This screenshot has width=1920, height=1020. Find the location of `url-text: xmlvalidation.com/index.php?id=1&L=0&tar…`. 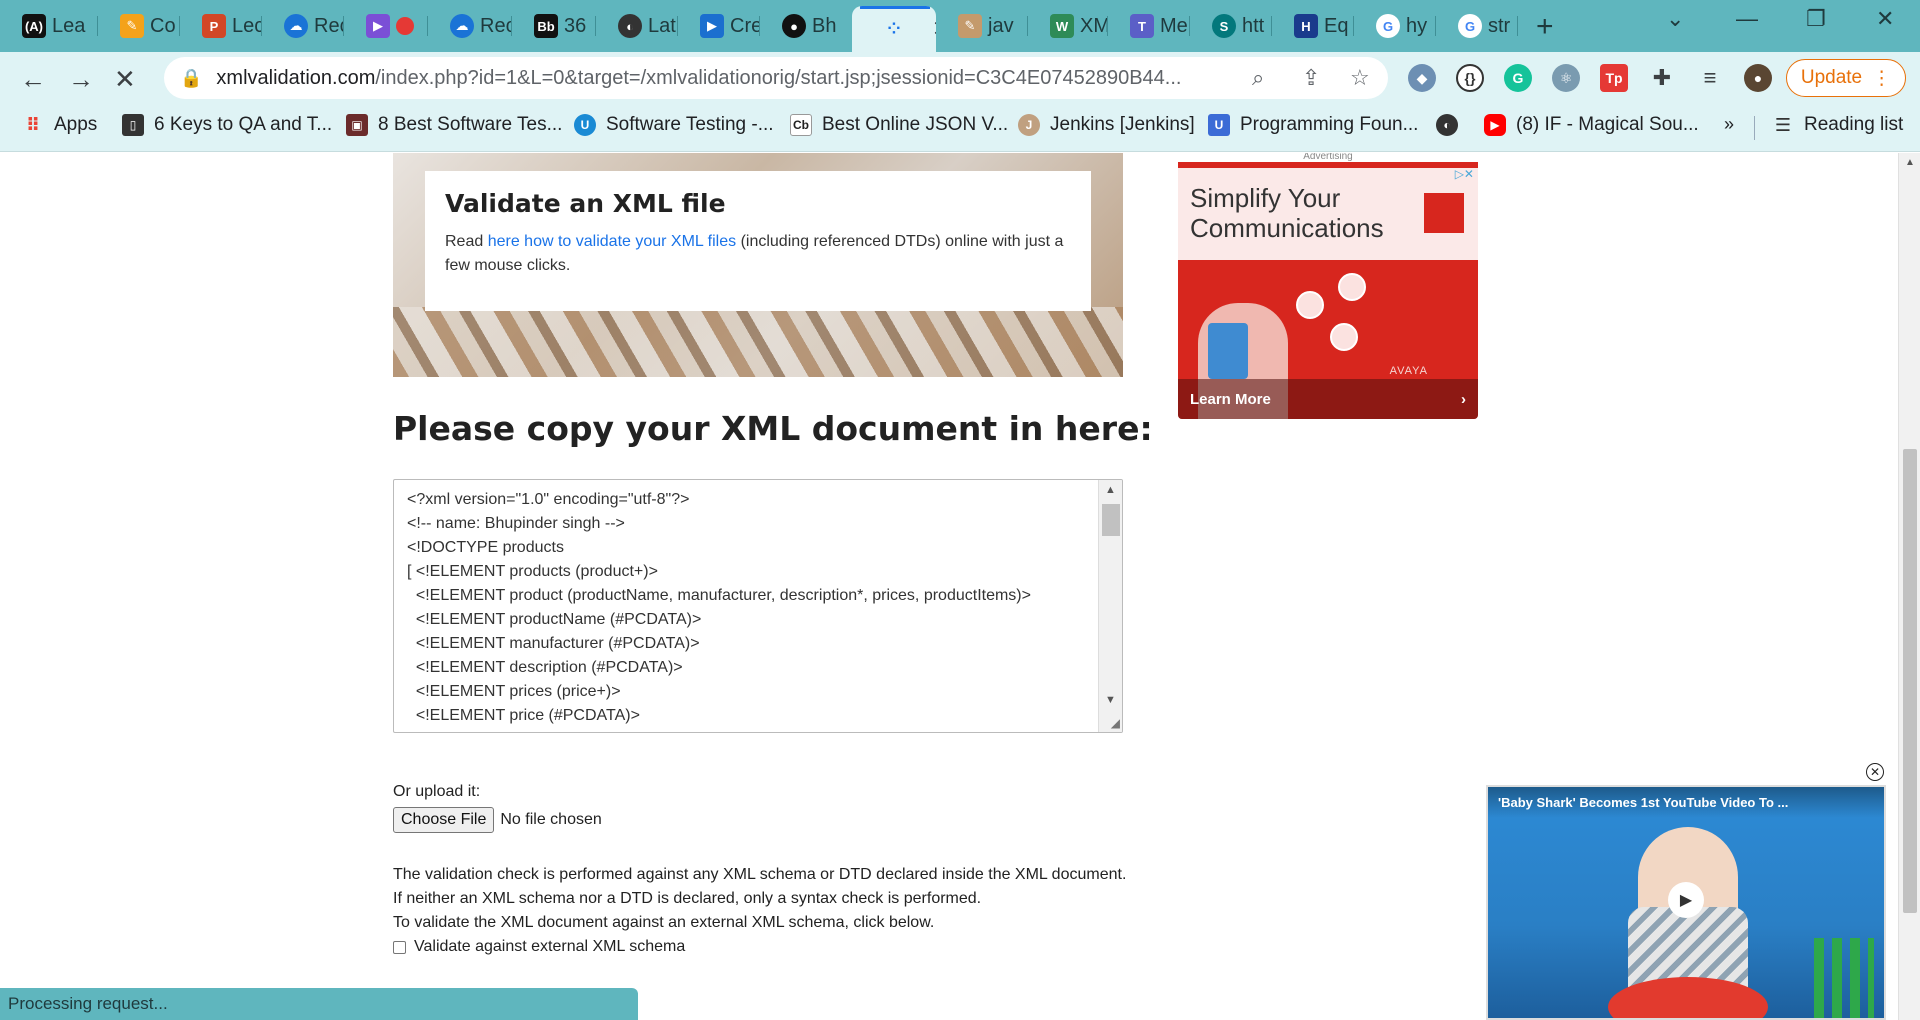

url-text: xmlvalidation.com/index.php?id=1&L=0&tar… is located at coordinates (731, 78).